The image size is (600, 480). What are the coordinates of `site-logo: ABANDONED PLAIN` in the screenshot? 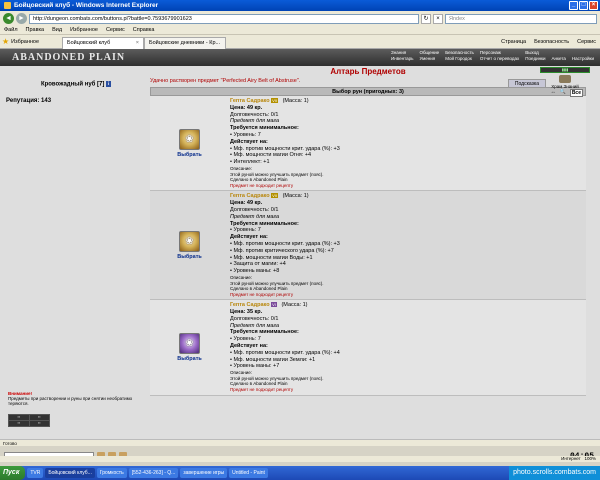 It's located at (69, 57).